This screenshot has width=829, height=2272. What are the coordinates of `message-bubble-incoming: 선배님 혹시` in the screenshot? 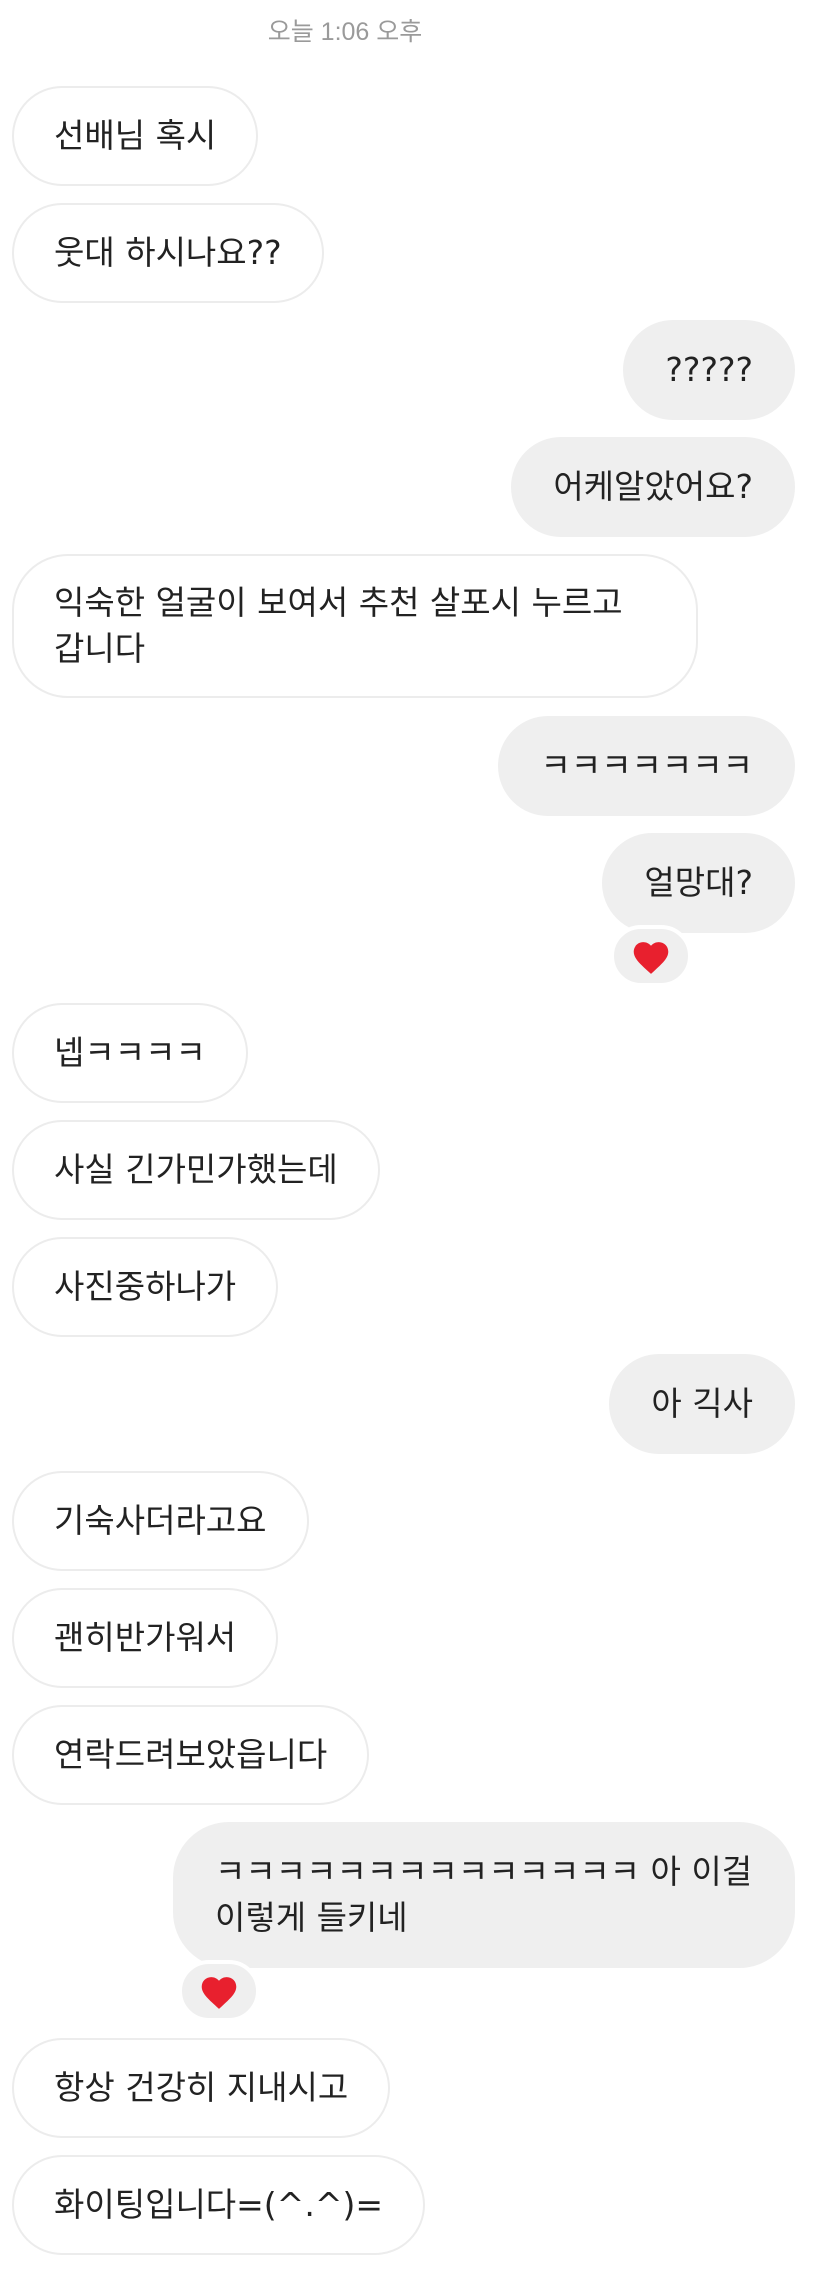 It's located at (135, 136).